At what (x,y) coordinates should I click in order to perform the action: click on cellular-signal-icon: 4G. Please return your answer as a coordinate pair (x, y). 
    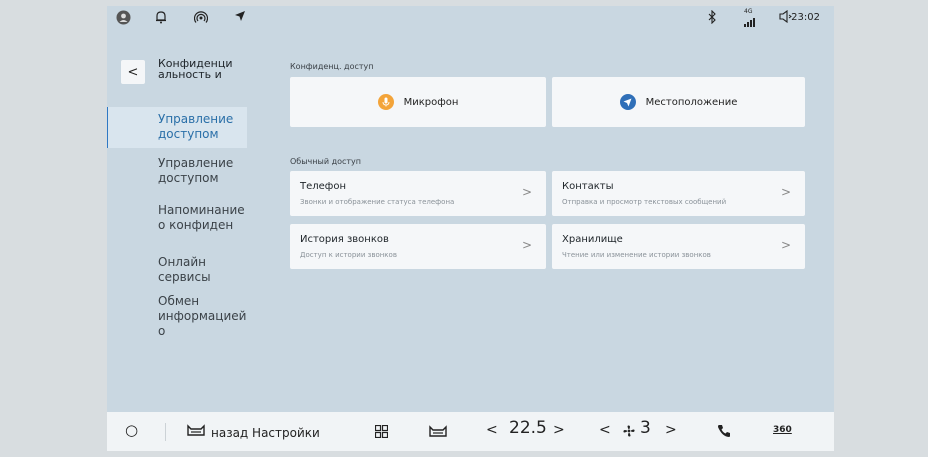
    Looking at the image, I should click on (750, 19).